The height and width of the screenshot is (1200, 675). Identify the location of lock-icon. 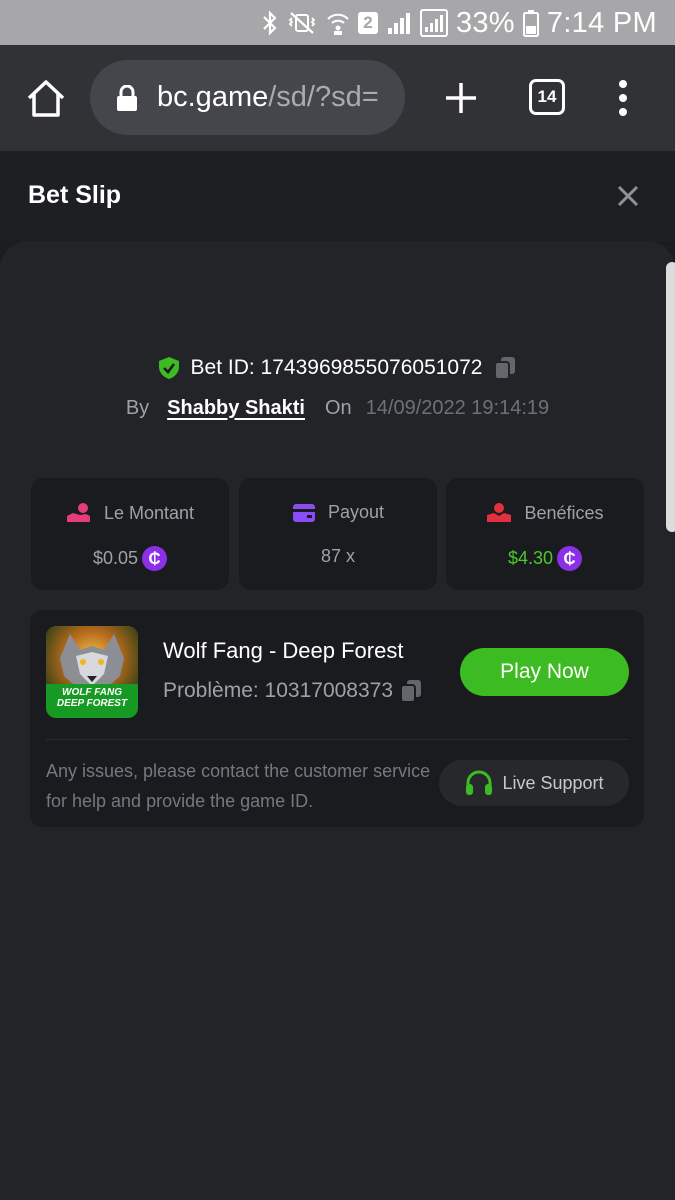
(127, 98).